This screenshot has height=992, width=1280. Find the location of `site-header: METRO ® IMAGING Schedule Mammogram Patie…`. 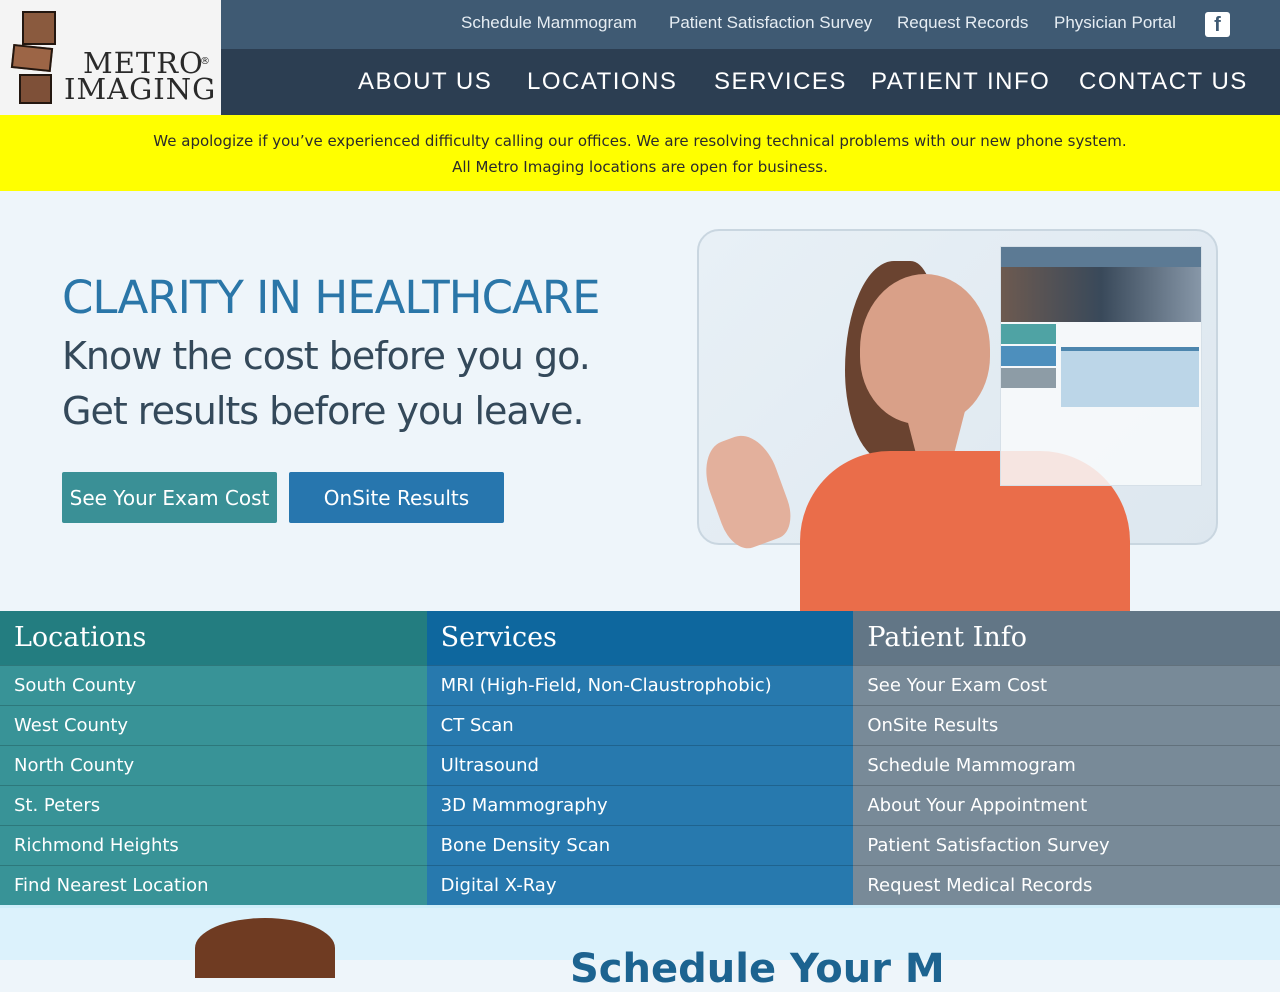

site-header: METRO ® IMAGING Schedule Mammogram Patie… is located at coordinates (640, 57).